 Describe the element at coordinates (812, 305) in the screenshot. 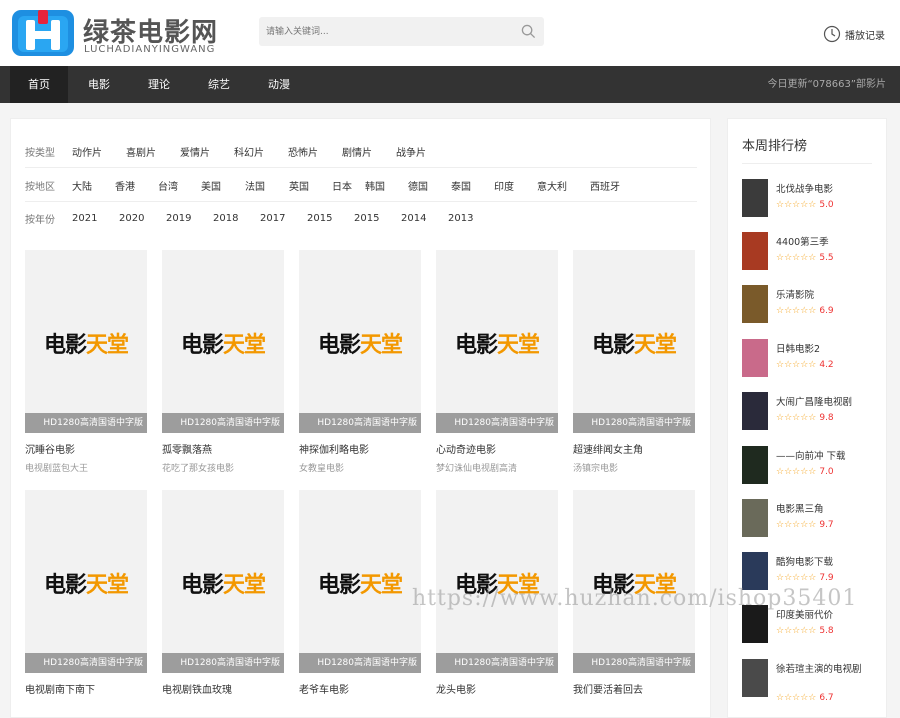

I see `ranking-item: 乐清影院 ☆☆☆☆☆ 6.9` at that location.